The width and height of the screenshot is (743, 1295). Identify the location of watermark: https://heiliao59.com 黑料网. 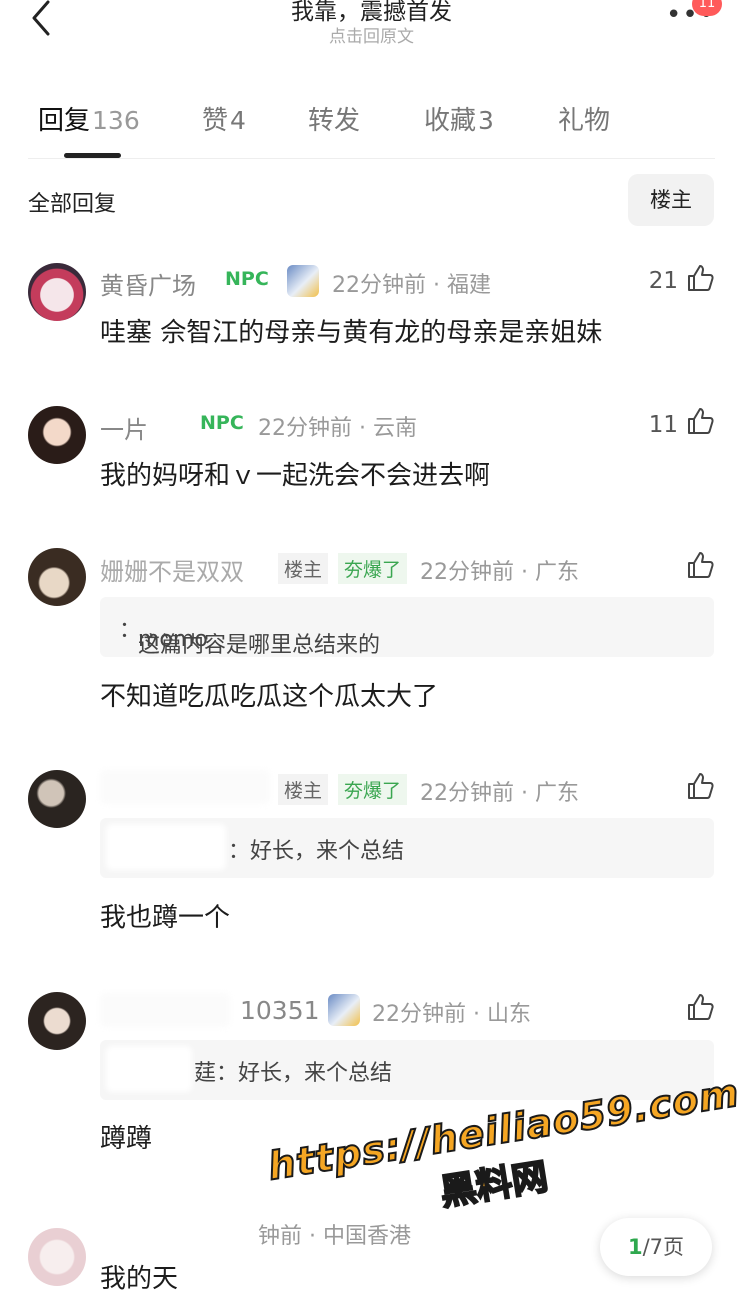
(503, 1155).